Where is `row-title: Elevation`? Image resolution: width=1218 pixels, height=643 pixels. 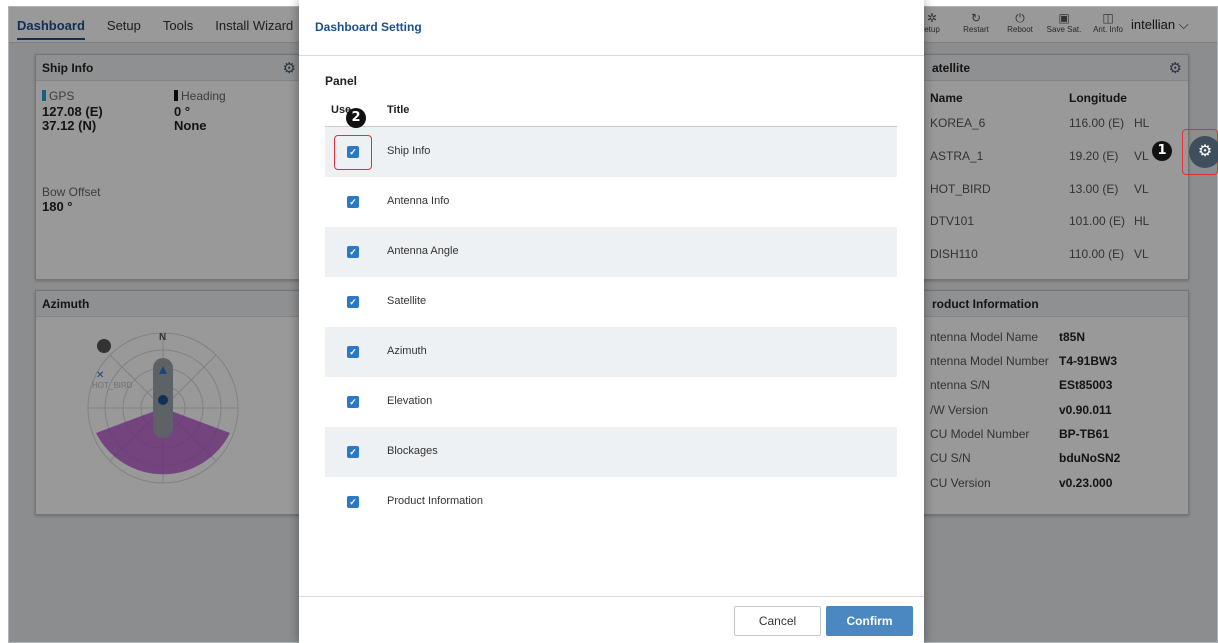
row-title: Elevation is located at coordinates (410, 401).